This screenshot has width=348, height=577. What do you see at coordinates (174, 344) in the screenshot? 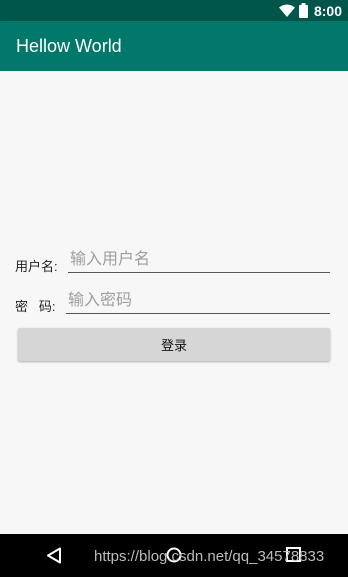
I see `login-button: 登录` at bounding box center [174, 344].